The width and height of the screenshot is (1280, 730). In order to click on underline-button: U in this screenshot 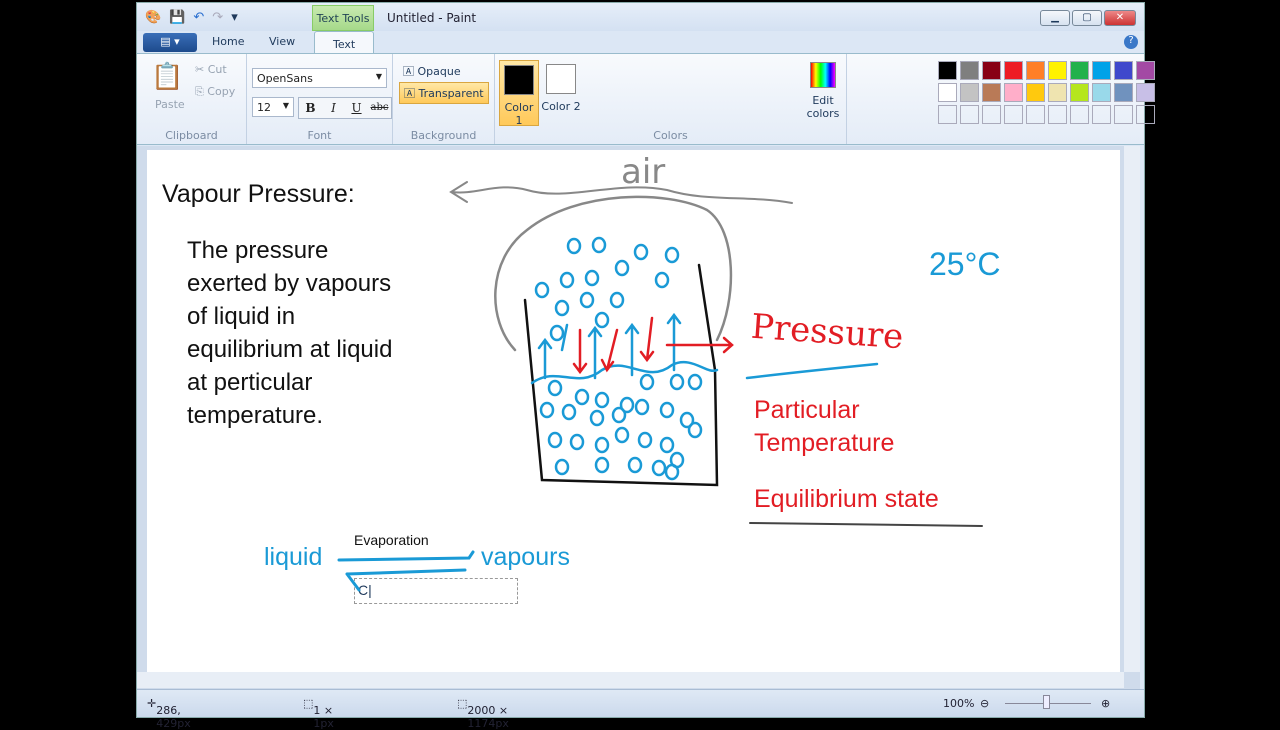, I will do `click(356, 108)`.